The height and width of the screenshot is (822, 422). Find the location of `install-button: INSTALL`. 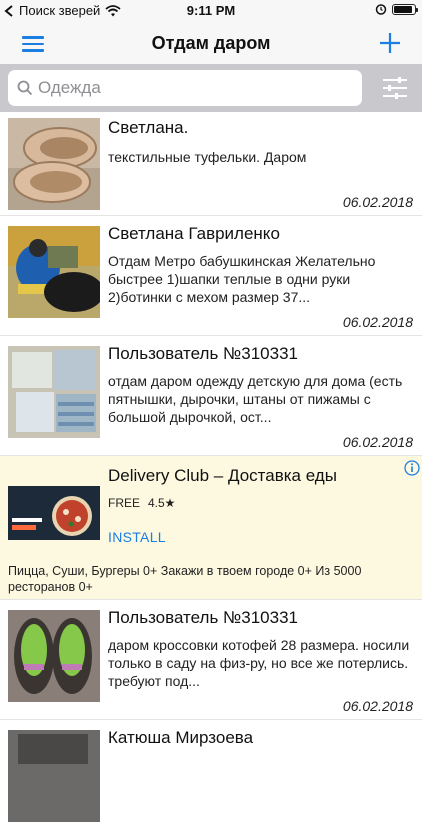

install-button: INSTALL is located at coordinates (137, 537).